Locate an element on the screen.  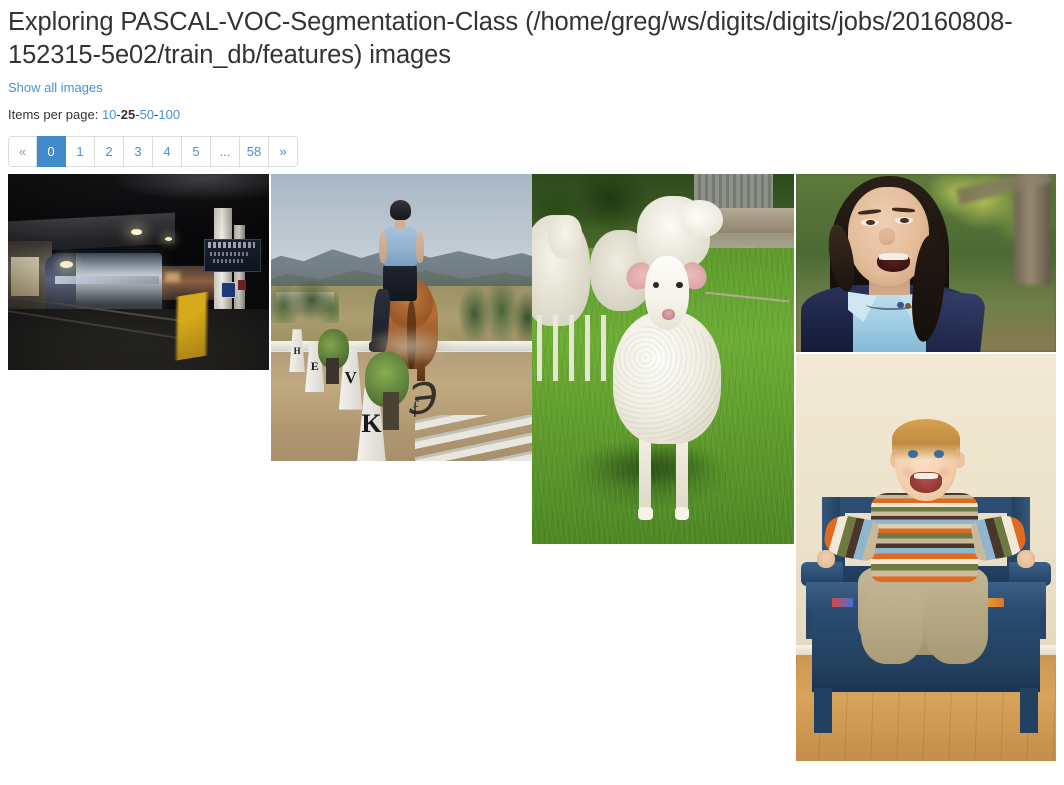
pagination-page-4: 4 is located at coordinates (167, 152).